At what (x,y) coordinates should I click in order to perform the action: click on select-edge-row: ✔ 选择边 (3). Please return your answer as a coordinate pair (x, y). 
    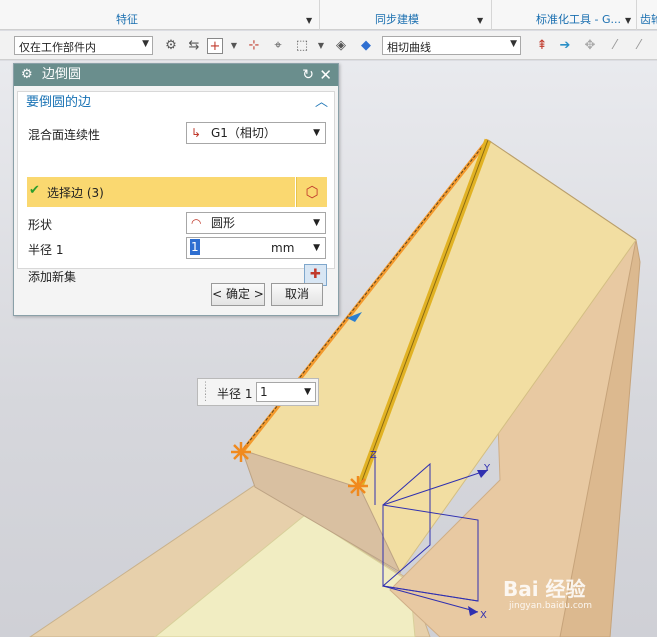
    Looking at the image, I should click on (161, 192).